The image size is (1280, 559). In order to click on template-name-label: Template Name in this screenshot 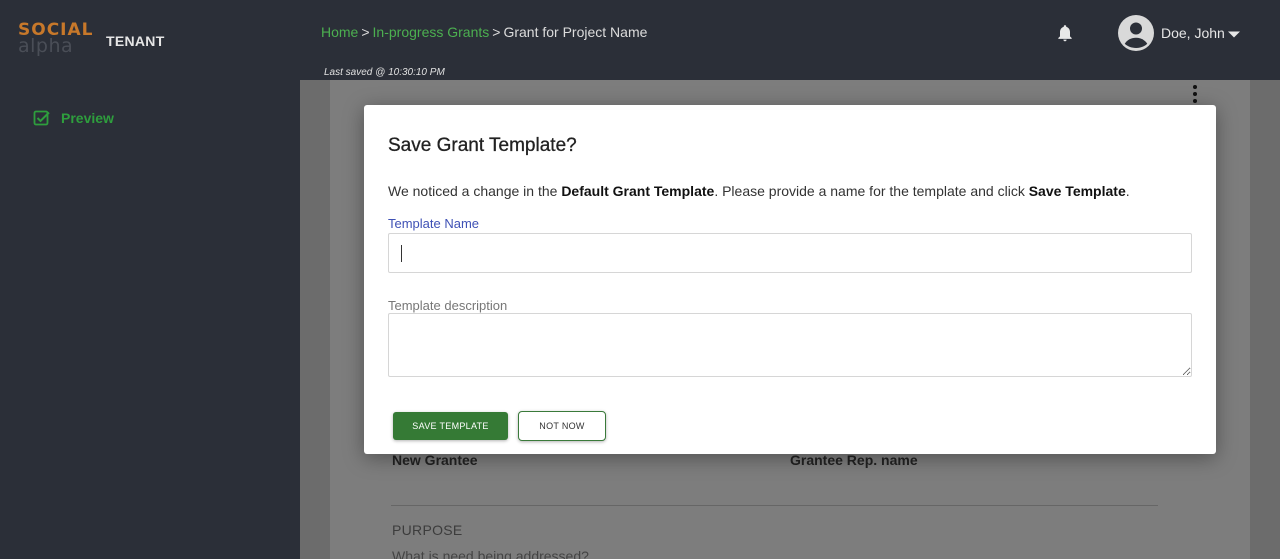, I will do `click(434, 223)`.